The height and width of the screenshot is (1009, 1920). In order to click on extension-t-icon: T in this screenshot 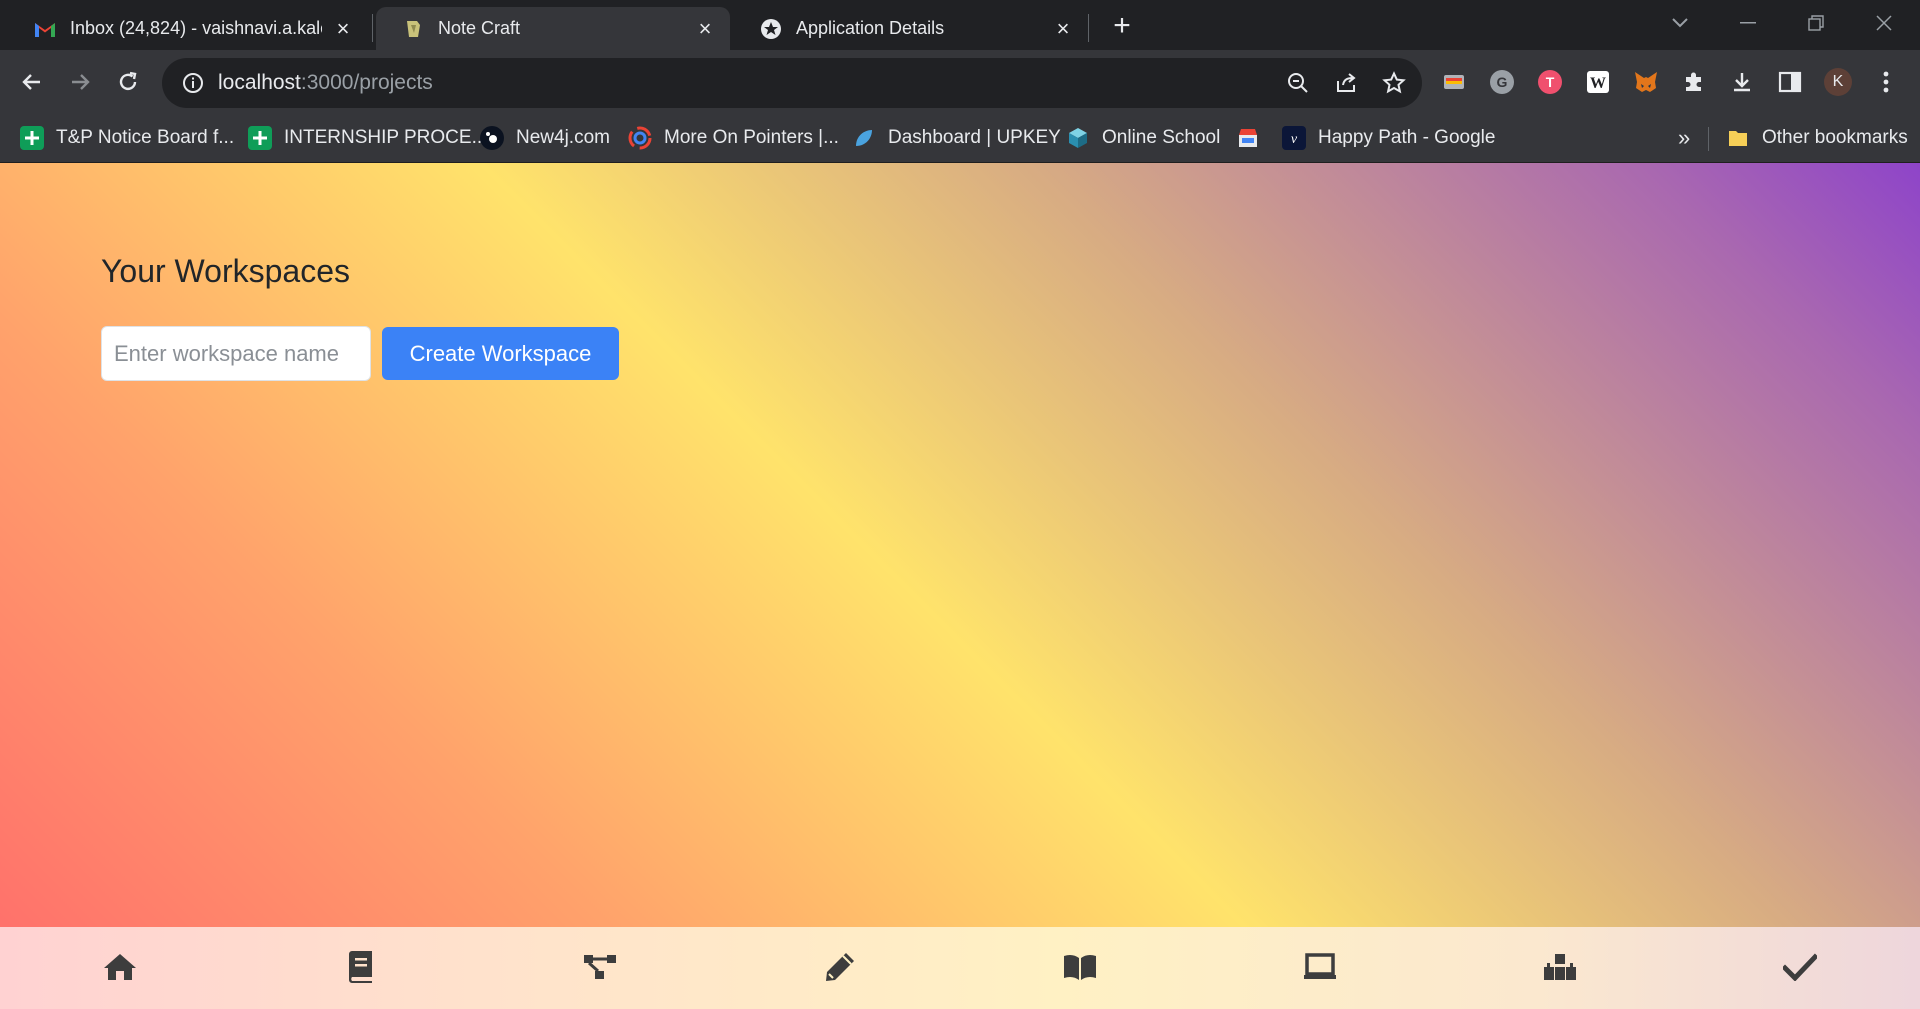, I will do `click(1550, 82)`.